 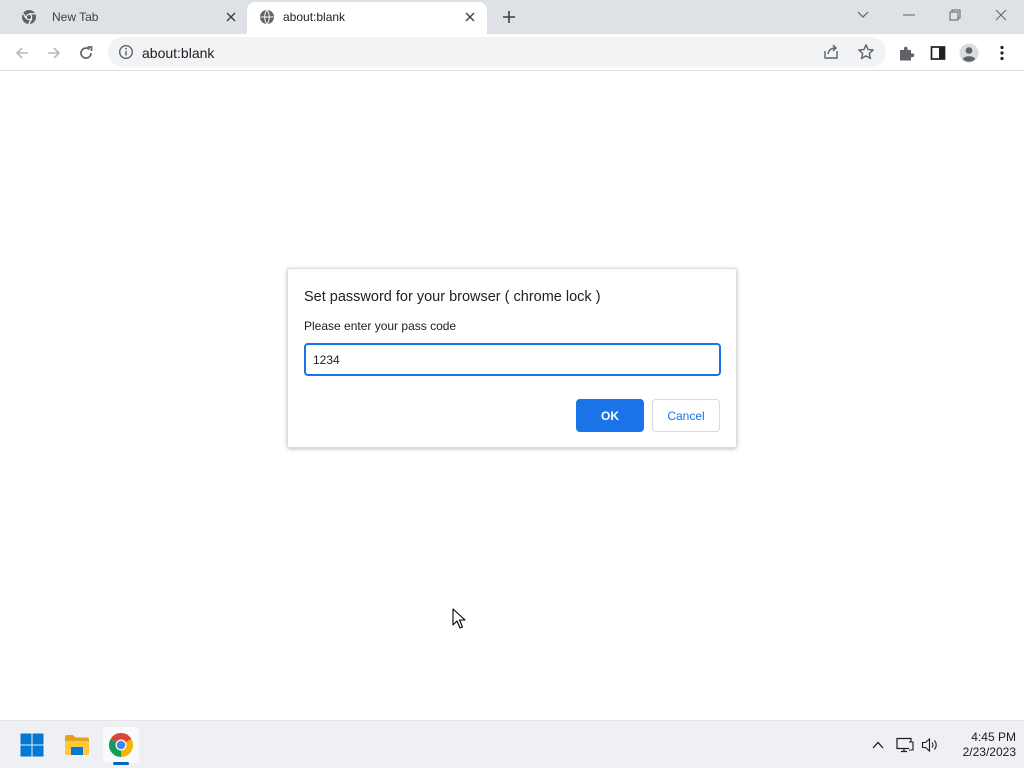 What do you see at coordinates (831, 52) in the screenshot?
I see `share-icon` at bounding box center [831, 52].